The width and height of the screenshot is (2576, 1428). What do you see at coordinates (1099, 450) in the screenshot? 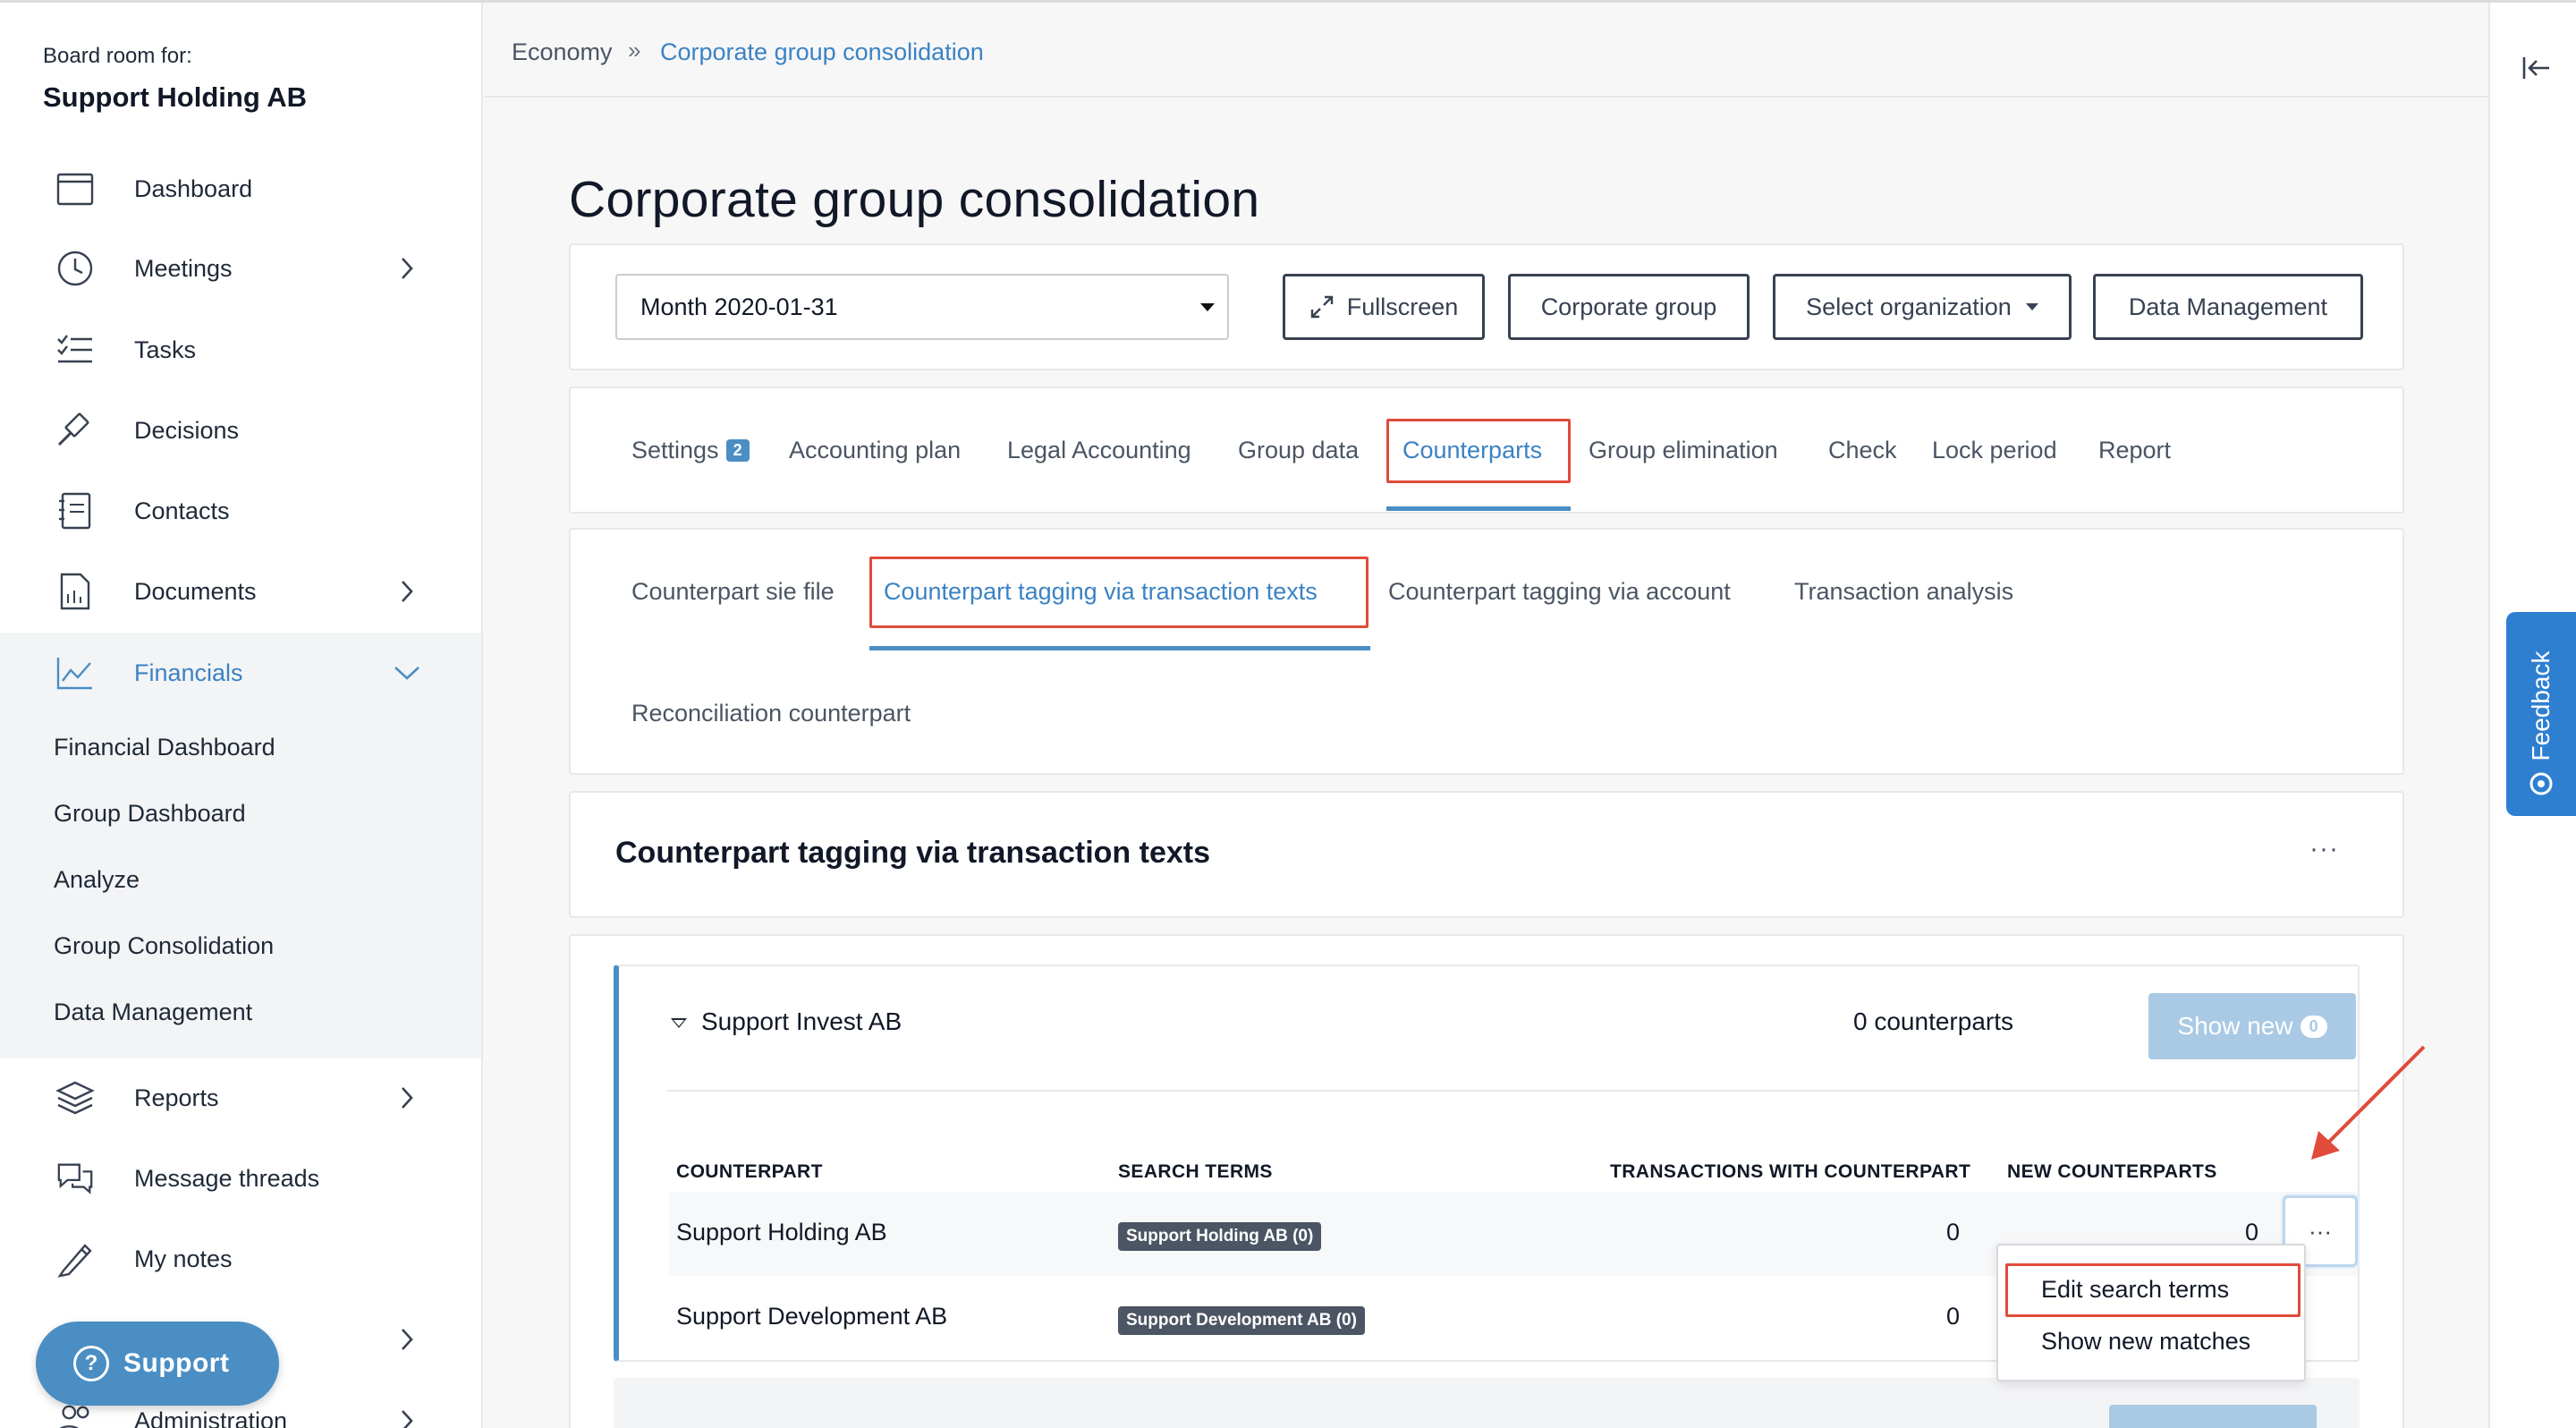
I see `tab-legal-accounting: Legal Accounting` at bounding box center [1099, 450].